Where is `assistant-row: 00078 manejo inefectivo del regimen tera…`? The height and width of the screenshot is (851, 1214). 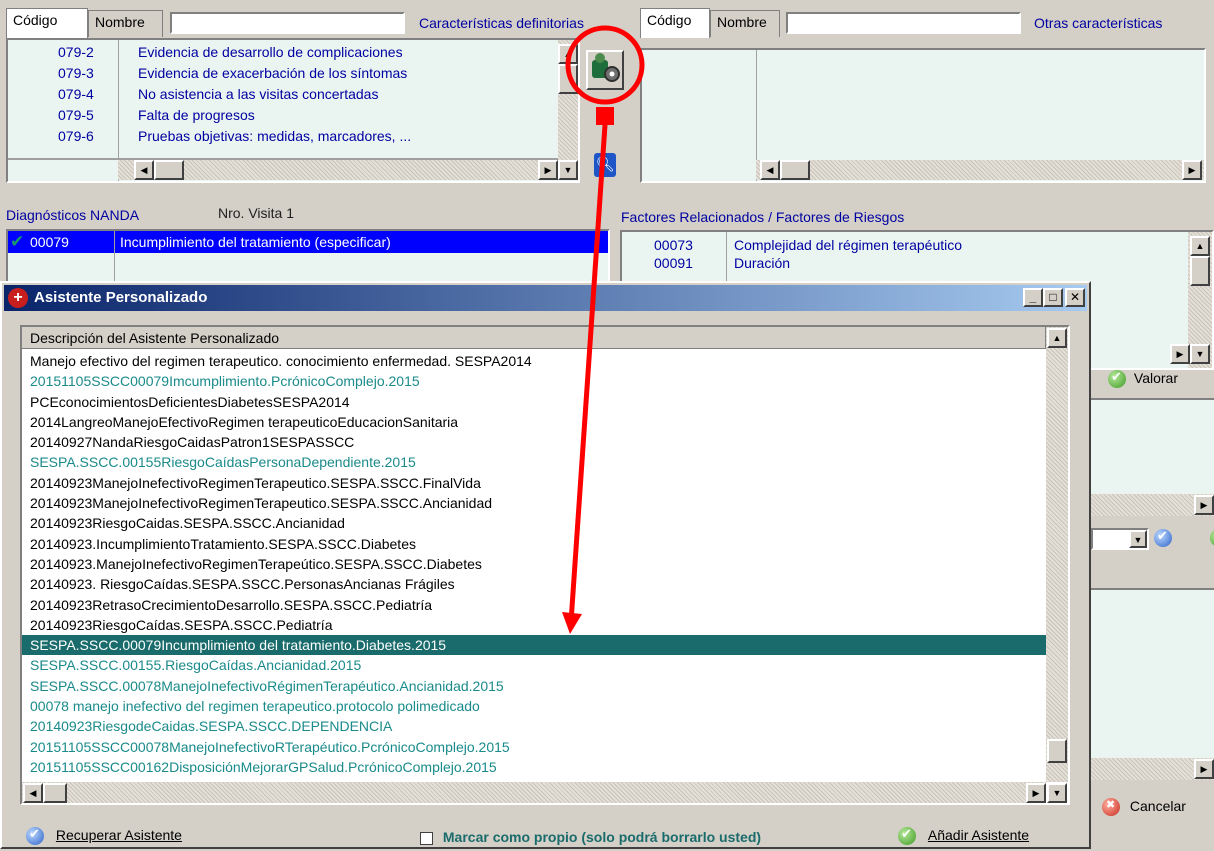 assistant-row: 00078 manejo inefectivo del regimen tera… is located at coordinates (534, 706).